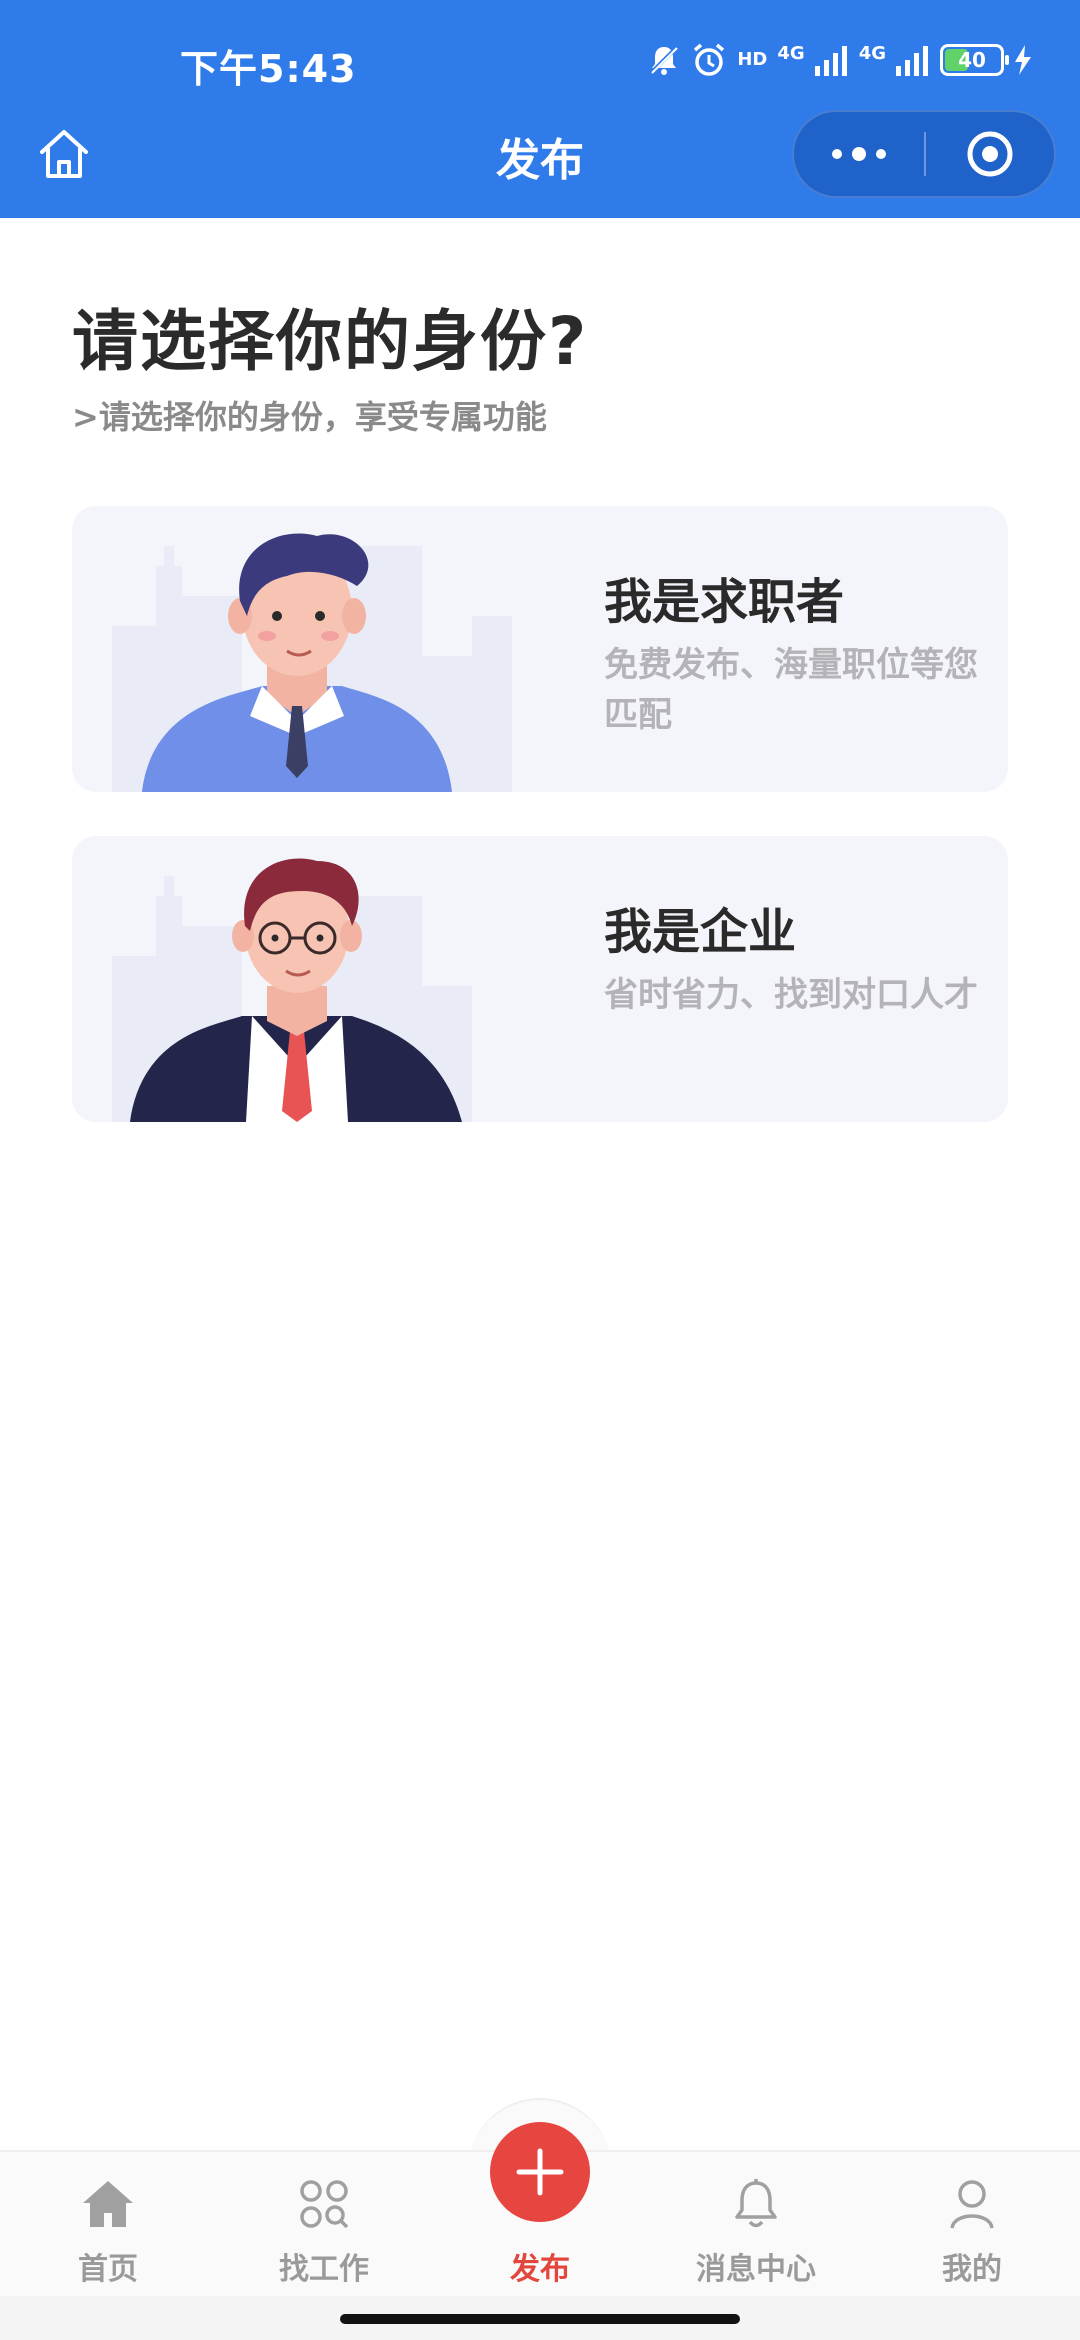 This screenshot has height=2340, width=1080. Describe the element at coordinates (309, 417) in the screenshot. I see `page-subtitle: >请选择你的身份，享受专属功能` at that location.